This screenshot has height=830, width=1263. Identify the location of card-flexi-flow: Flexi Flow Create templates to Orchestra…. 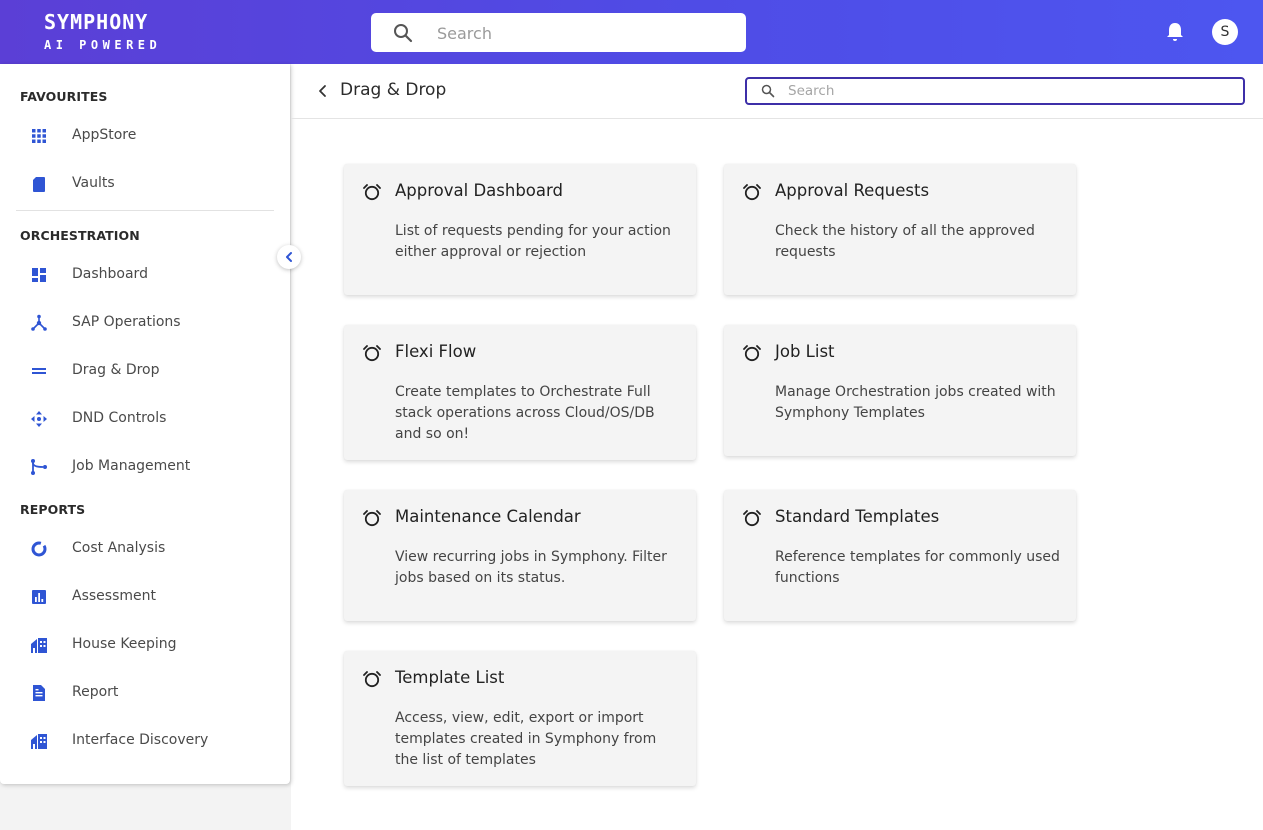
(520, 392).